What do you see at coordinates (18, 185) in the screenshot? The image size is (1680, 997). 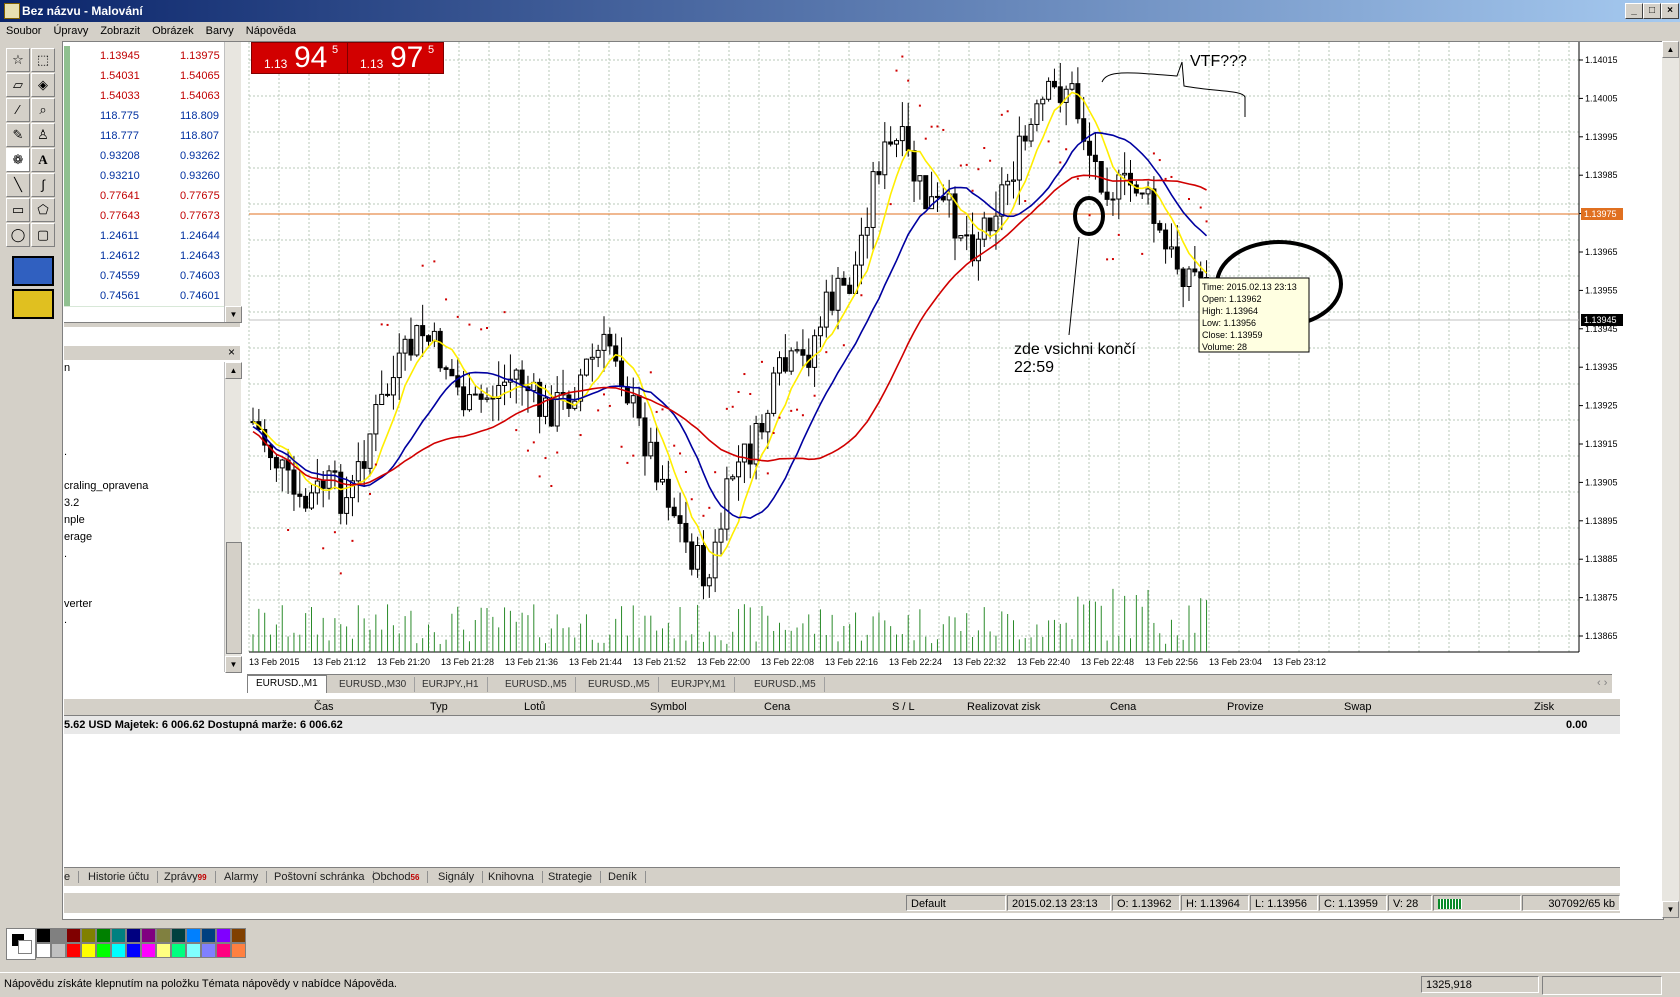 I see `line-icon: ╲` at bounding box center [18, 185].